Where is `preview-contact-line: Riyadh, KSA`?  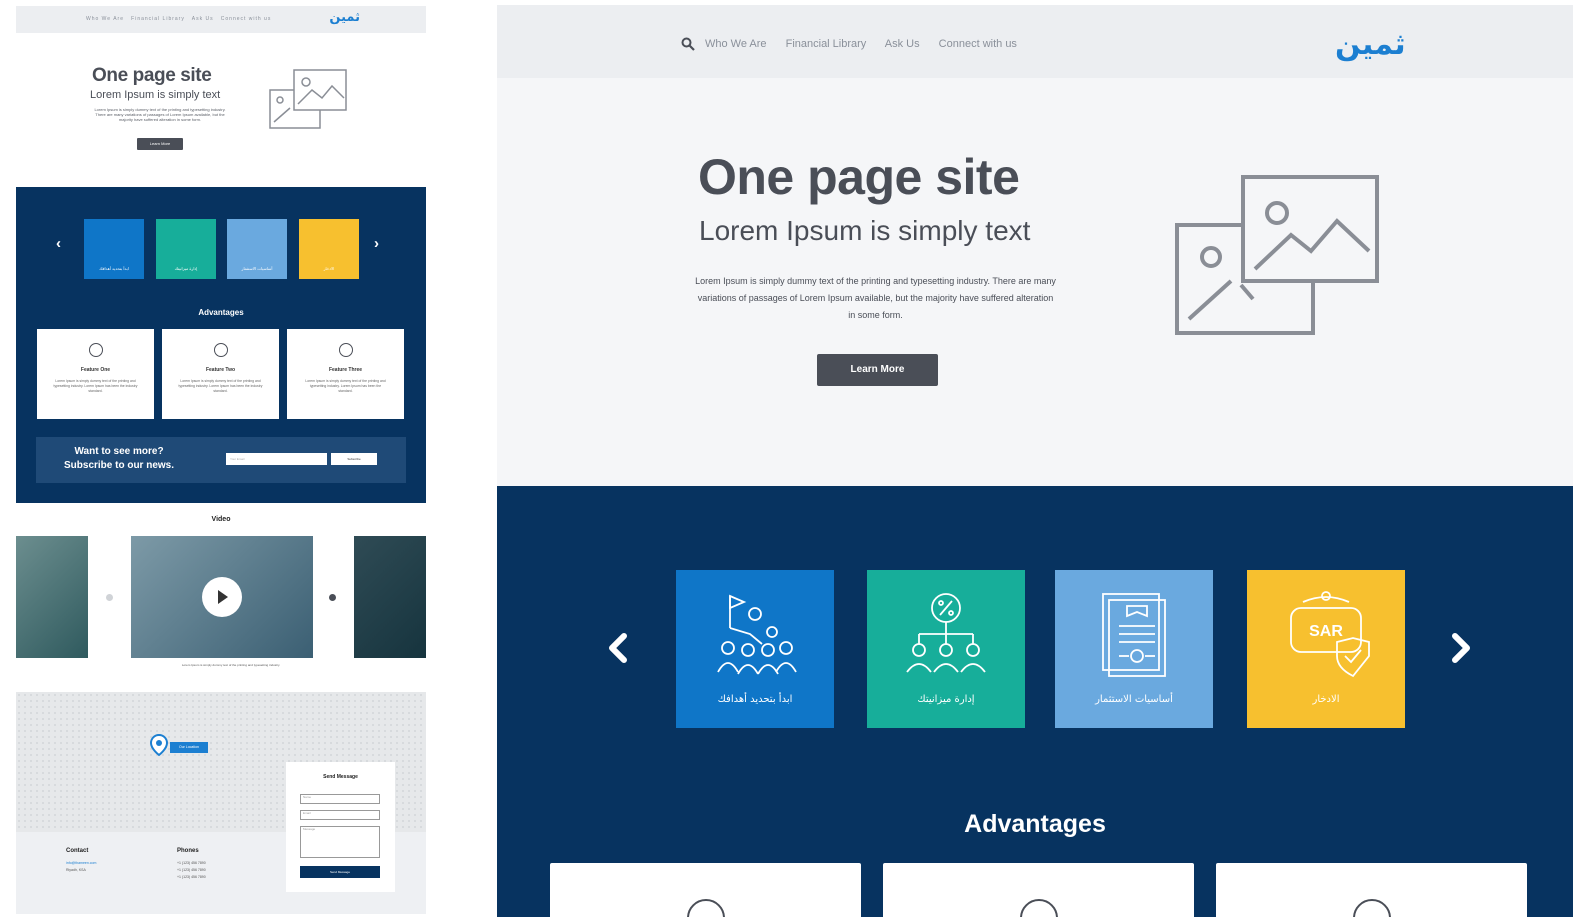 preview-contact-line: Riyadh, KSA is located at coordinates (76, 870).